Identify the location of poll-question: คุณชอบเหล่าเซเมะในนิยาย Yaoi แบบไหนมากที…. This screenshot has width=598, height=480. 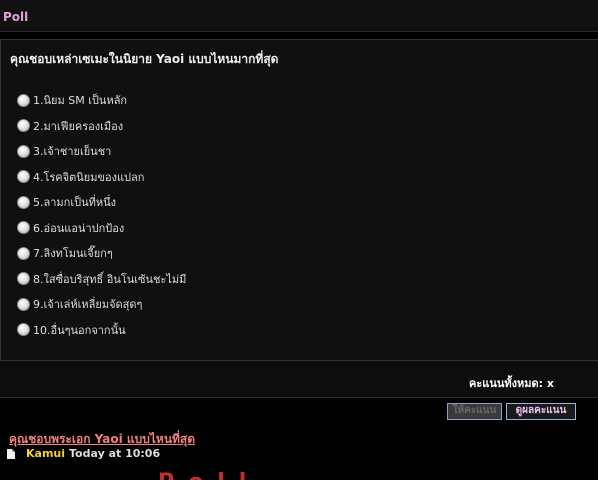
(144, 59).